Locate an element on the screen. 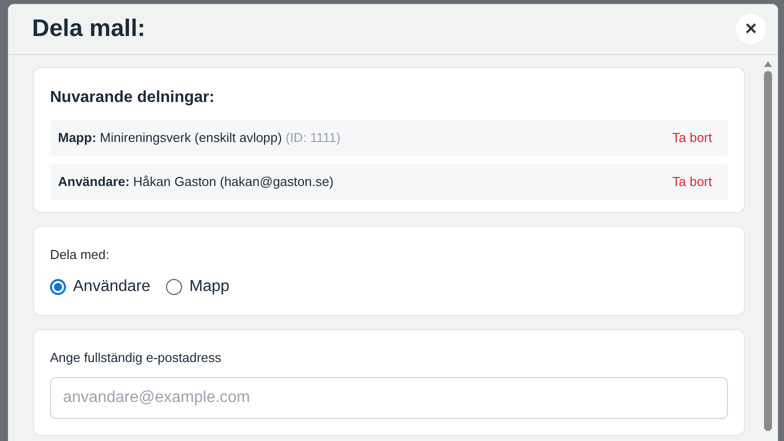 Image resolution: width=784 pixels, height=441 pixels. section-heading: Nuvarande delningar: is located at coordinates (133, 98).